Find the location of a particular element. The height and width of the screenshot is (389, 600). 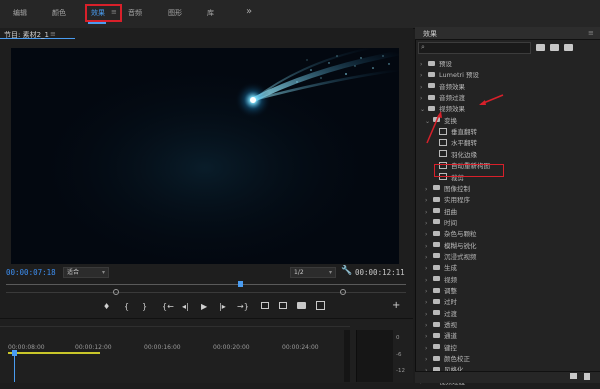

playhead-handle is located at coordinates (240, 284).